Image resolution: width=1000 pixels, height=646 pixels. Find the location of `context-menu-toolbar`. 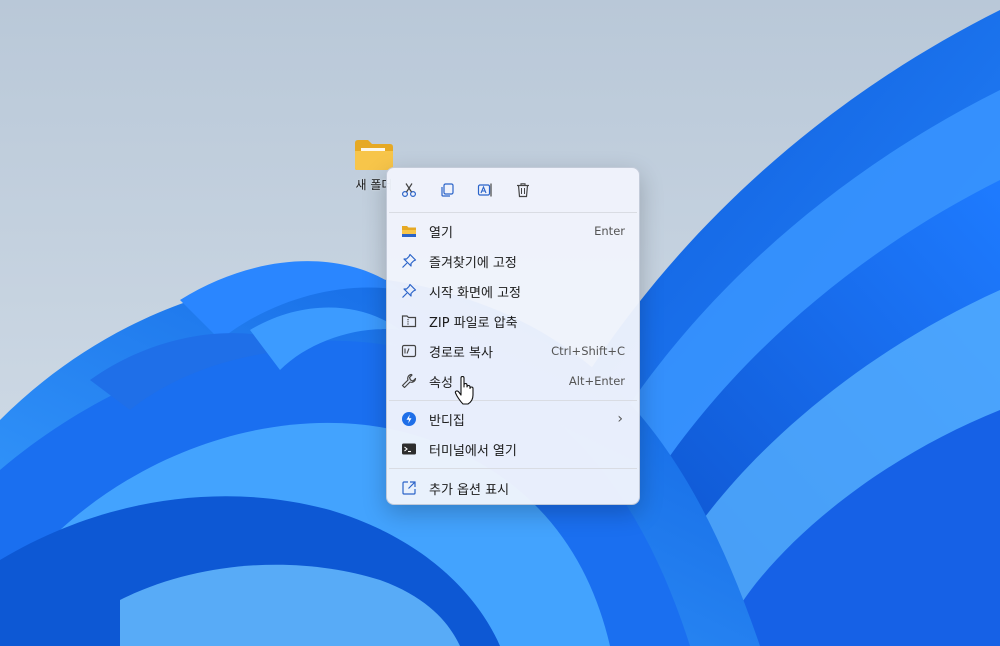

context-menu-toolbar is located at coordinates (513, 190).